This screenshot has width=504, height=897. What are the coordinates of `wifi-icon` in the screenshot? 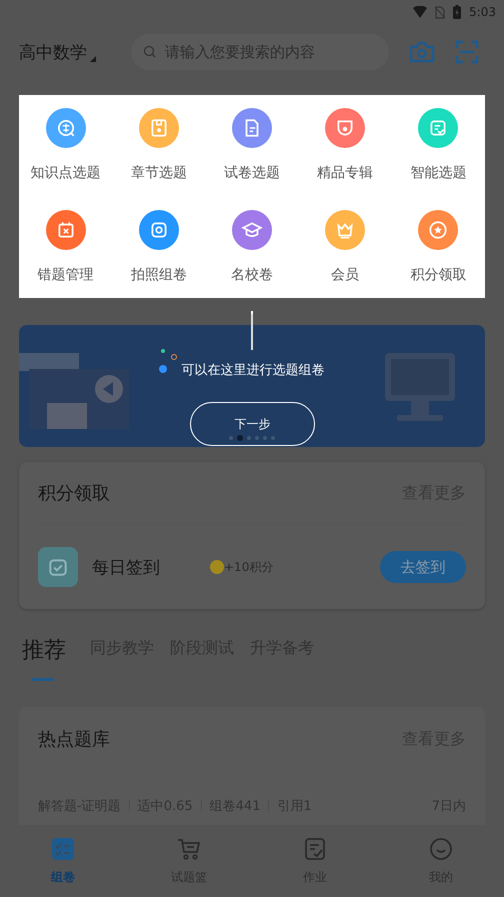 It's located at (420, 12).